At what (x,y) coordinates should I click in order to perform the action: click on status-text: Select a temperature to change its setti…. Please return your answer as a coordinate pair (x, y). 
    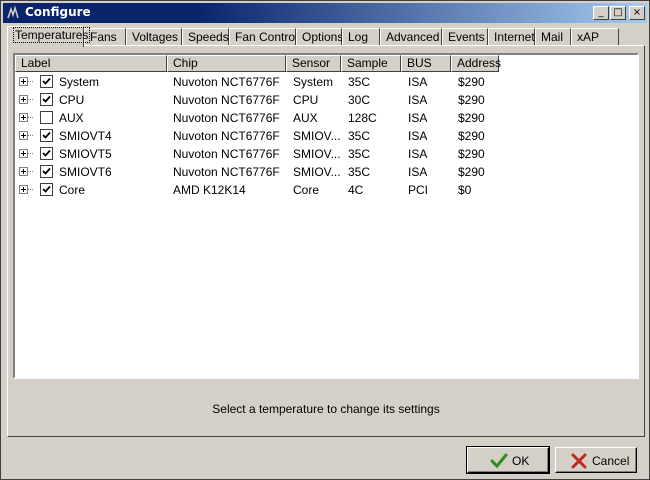
    Looking at the image, I should click on (326, 409).